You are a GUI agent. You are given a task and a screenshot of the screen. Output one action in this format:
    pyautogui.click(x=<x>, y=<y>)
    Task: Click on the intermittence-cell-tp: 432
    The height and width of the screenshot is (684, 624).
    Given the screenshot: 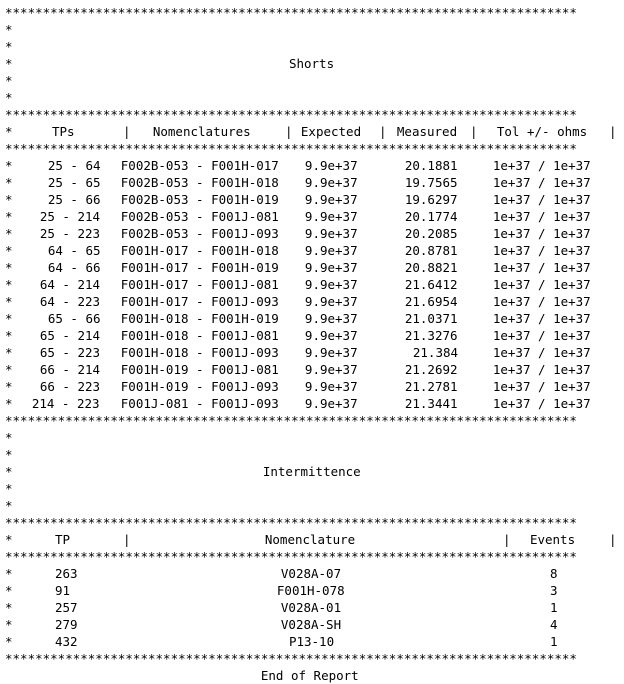 What is the action you would take?
    pyautogui.click(x=66, y=641)
    